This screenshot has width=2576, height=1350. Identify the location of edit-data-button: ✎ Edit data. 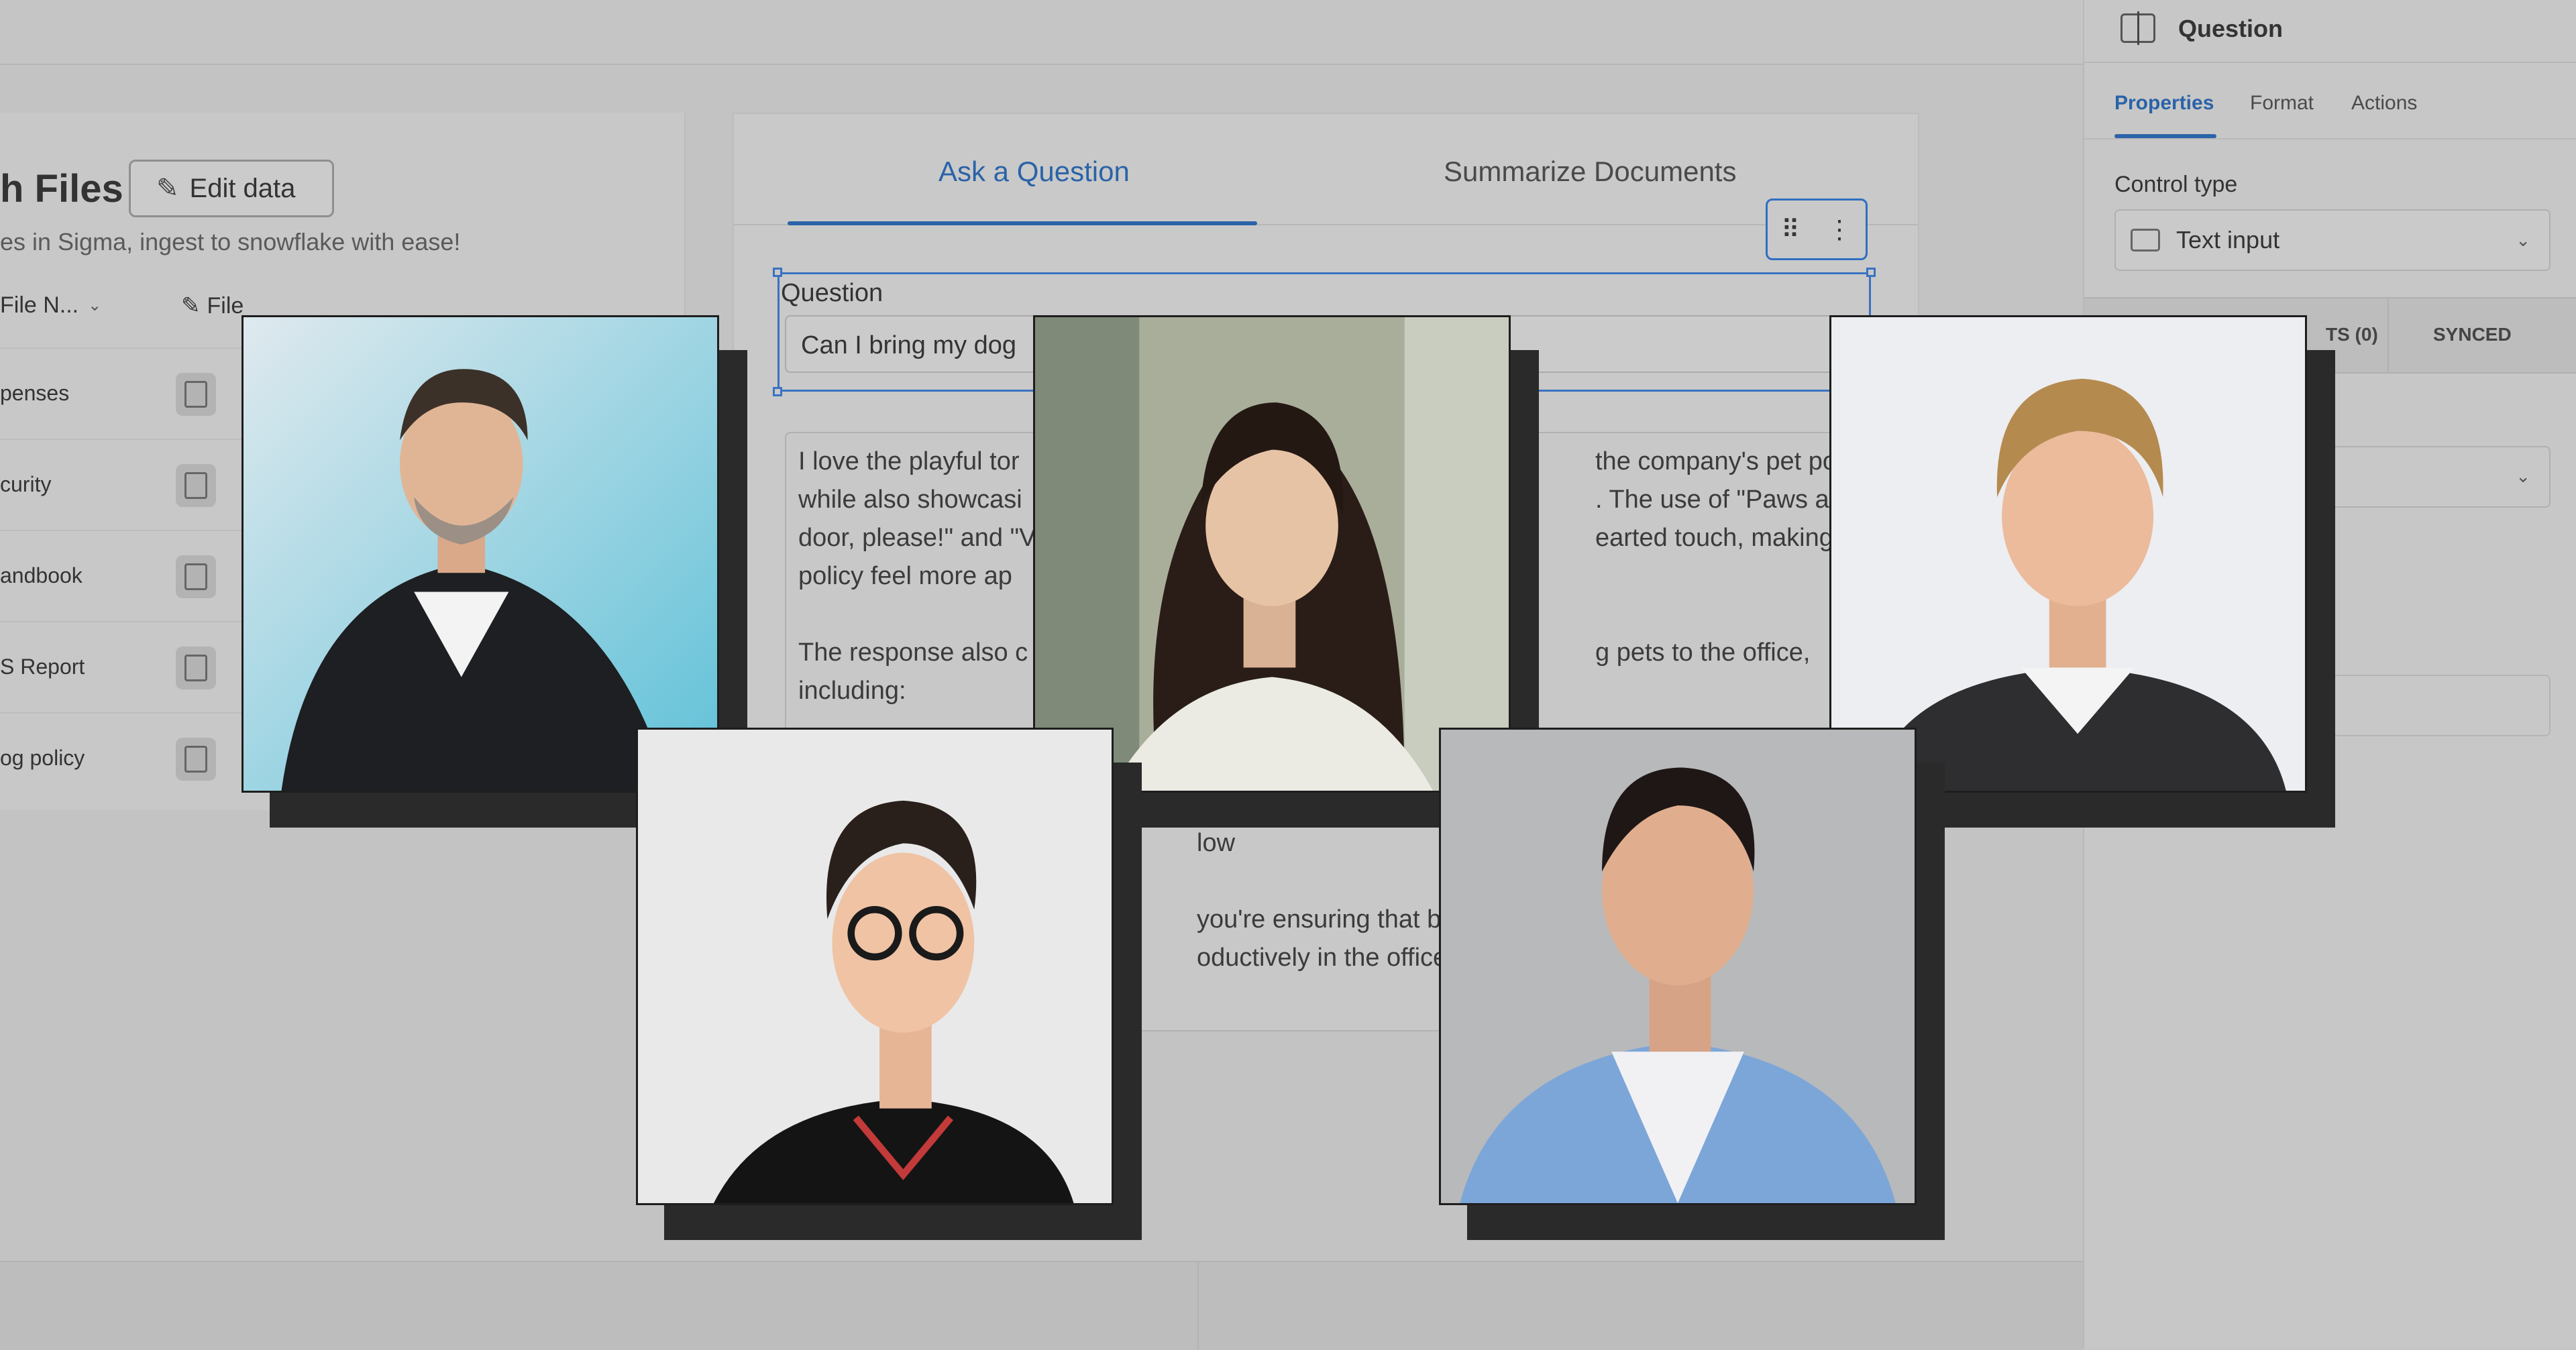
(231, 188).